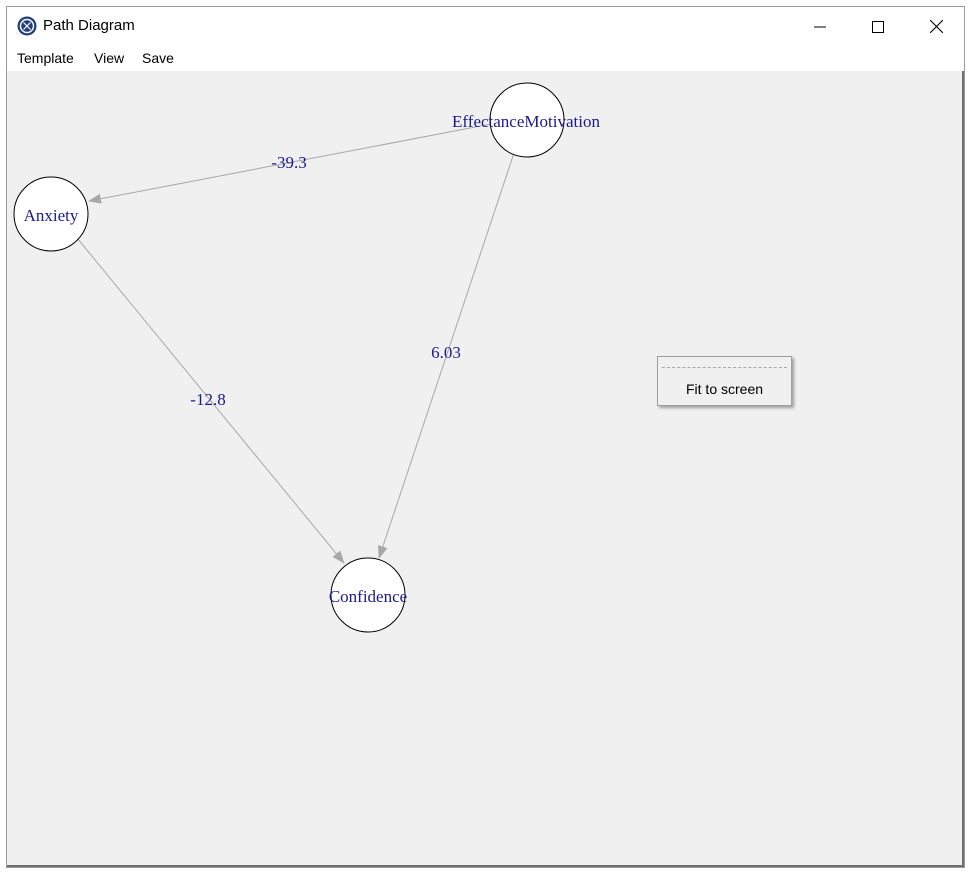 The image size is (969, 874). What do you see at coordinates (485, 59) in the screenshot?
I see `menu-bar: Template View Save` at bounding box center [485, 59].